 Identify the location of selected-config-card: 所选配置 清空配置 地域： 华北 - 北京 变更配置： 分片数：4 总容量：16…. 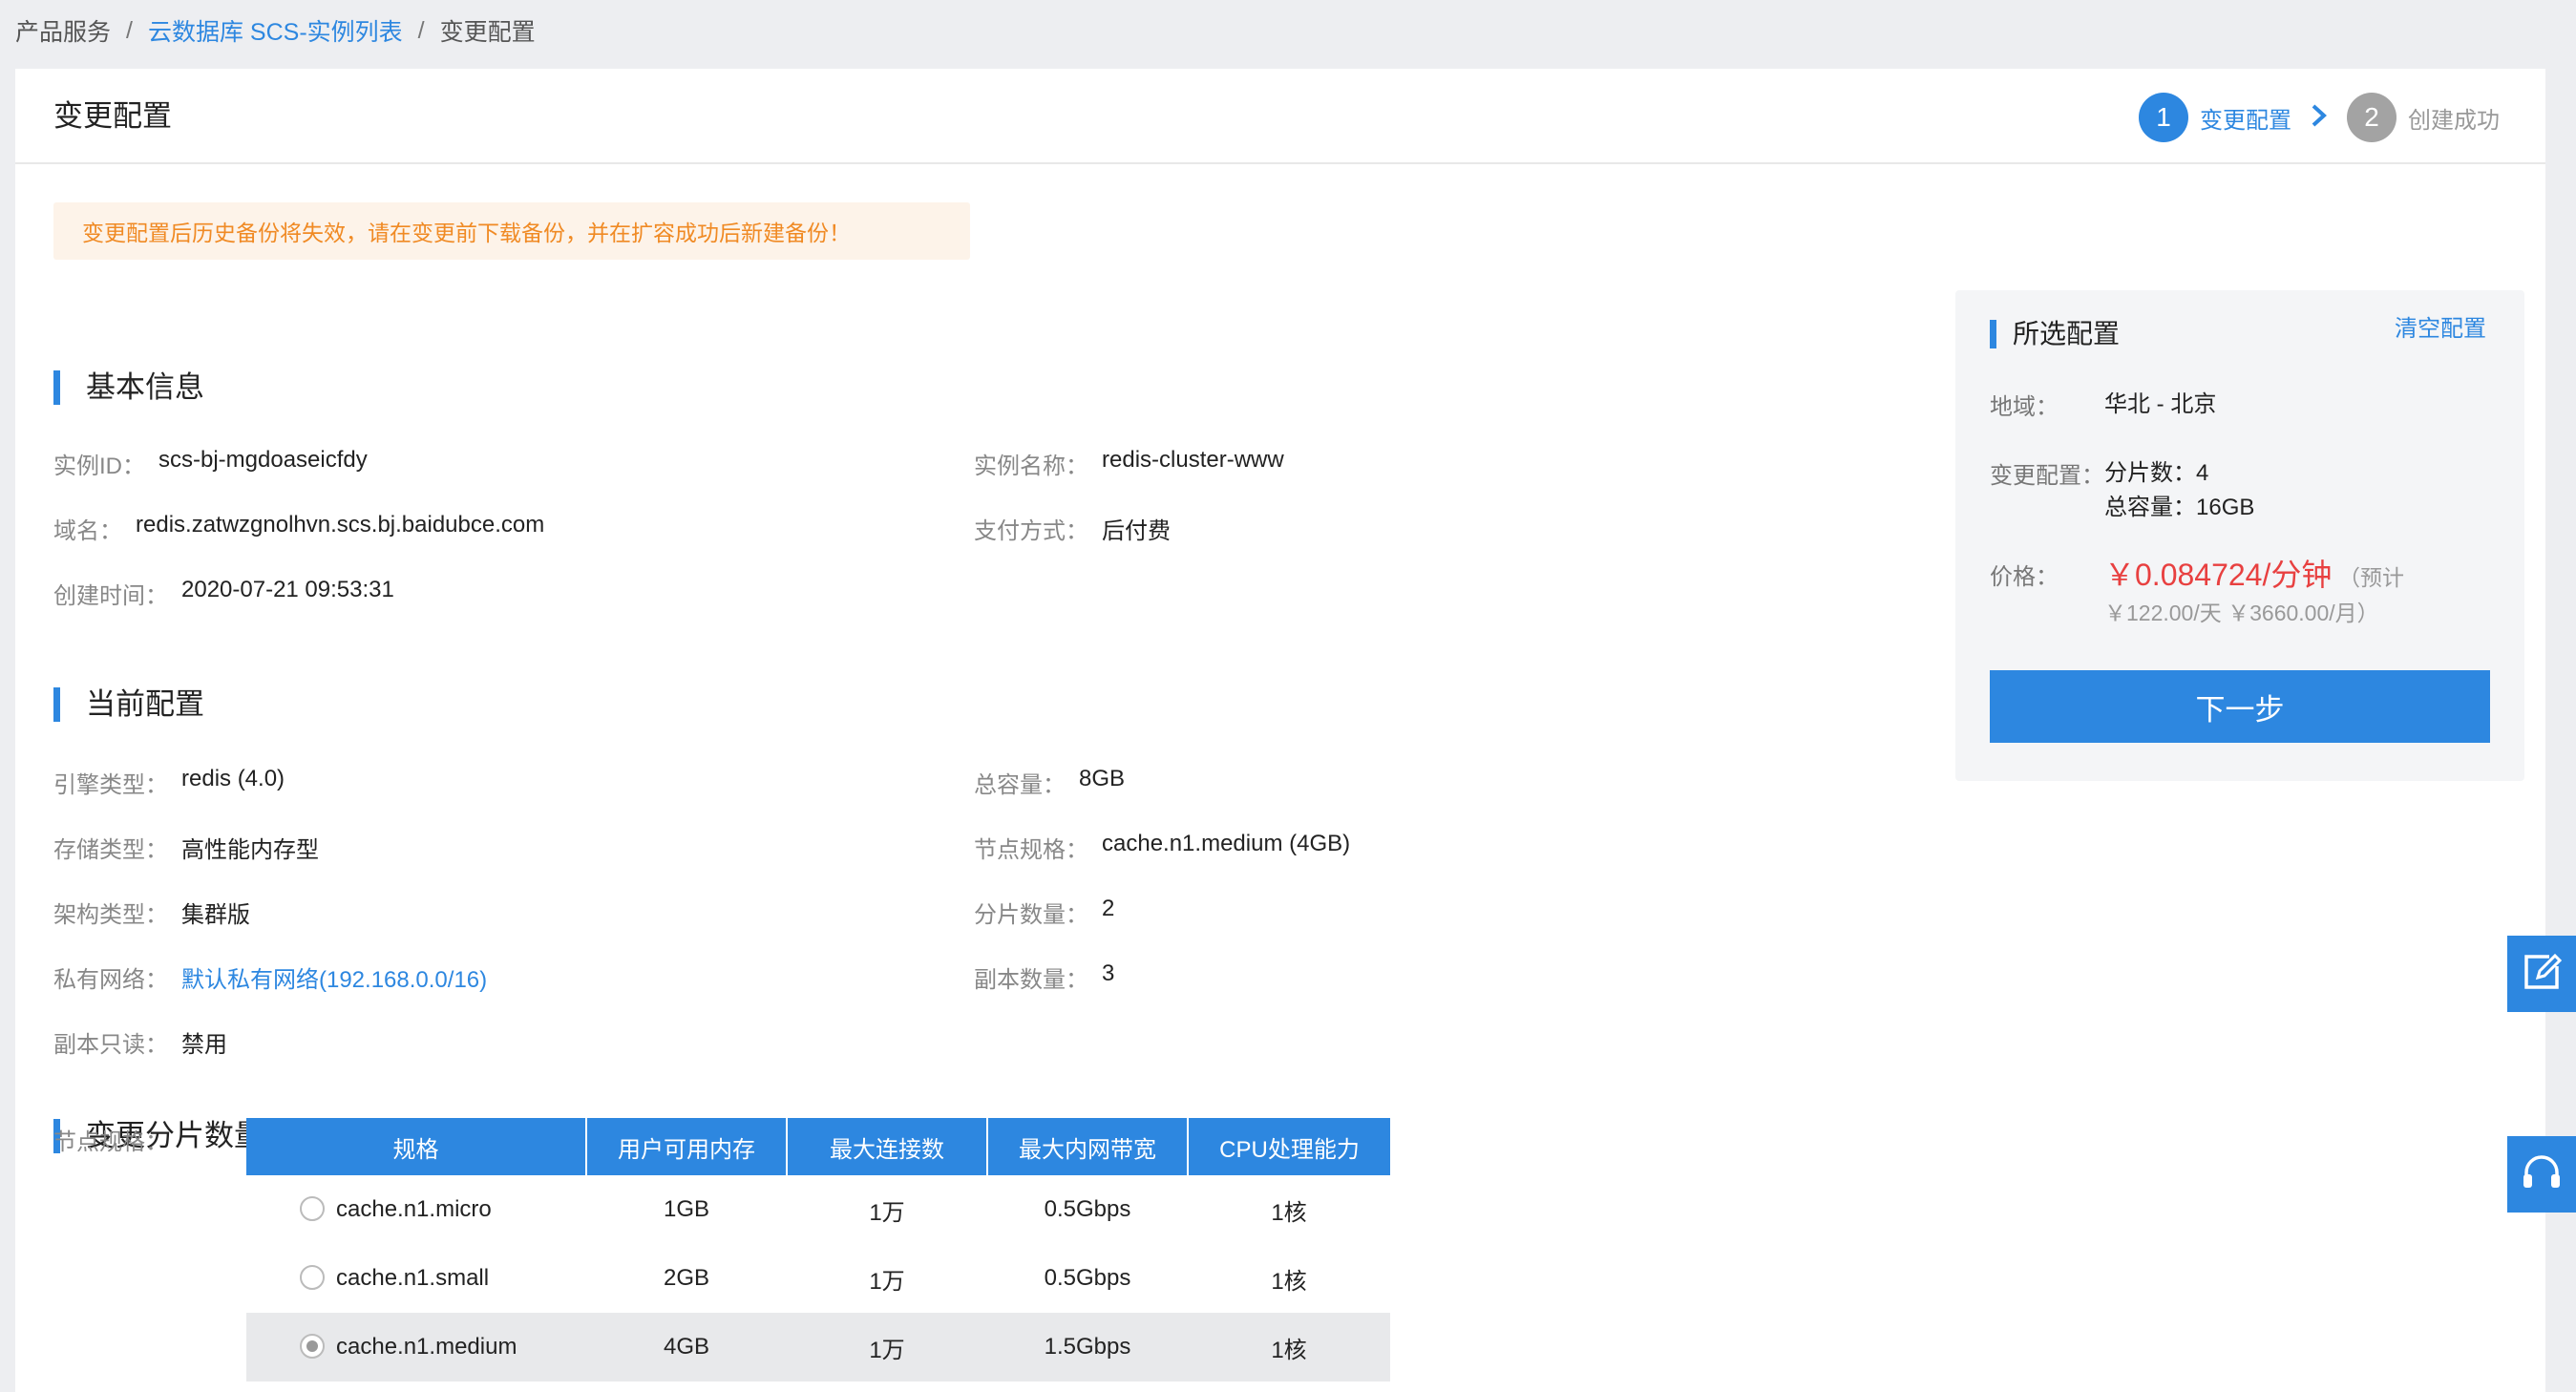
(2239, 535).